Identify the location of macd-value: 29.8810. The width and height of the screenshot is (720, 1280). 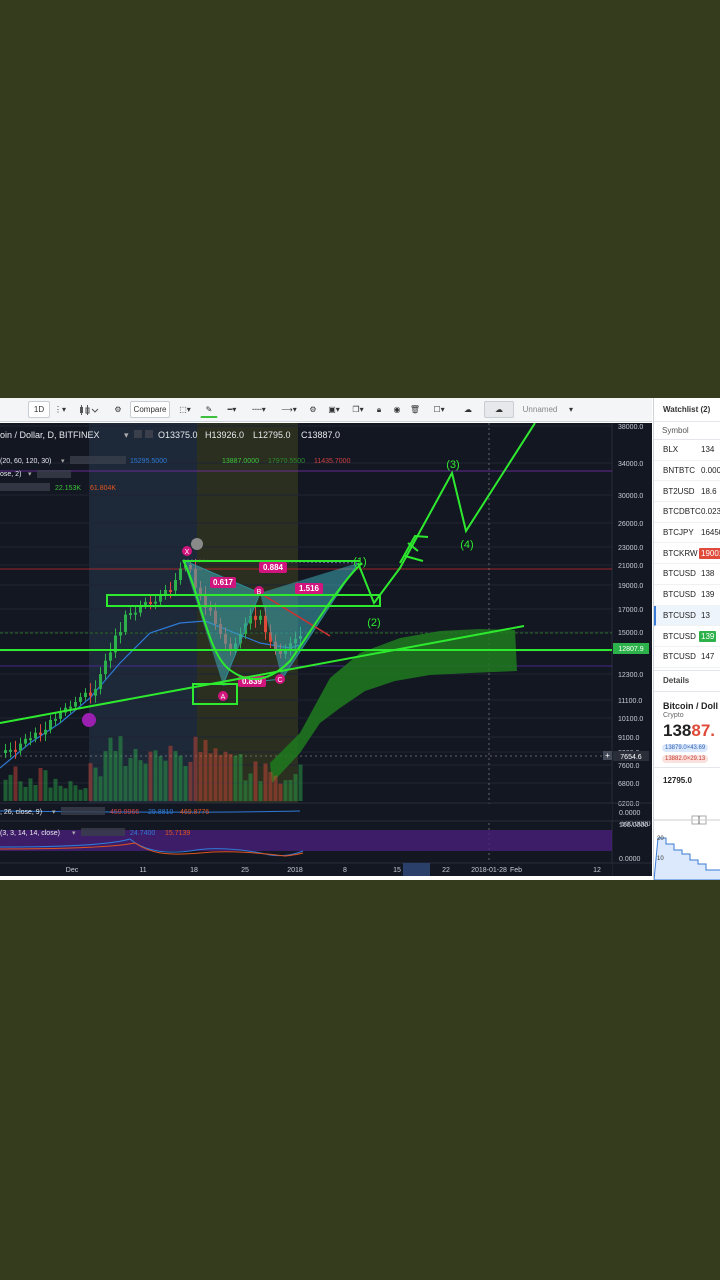
(160, 812).